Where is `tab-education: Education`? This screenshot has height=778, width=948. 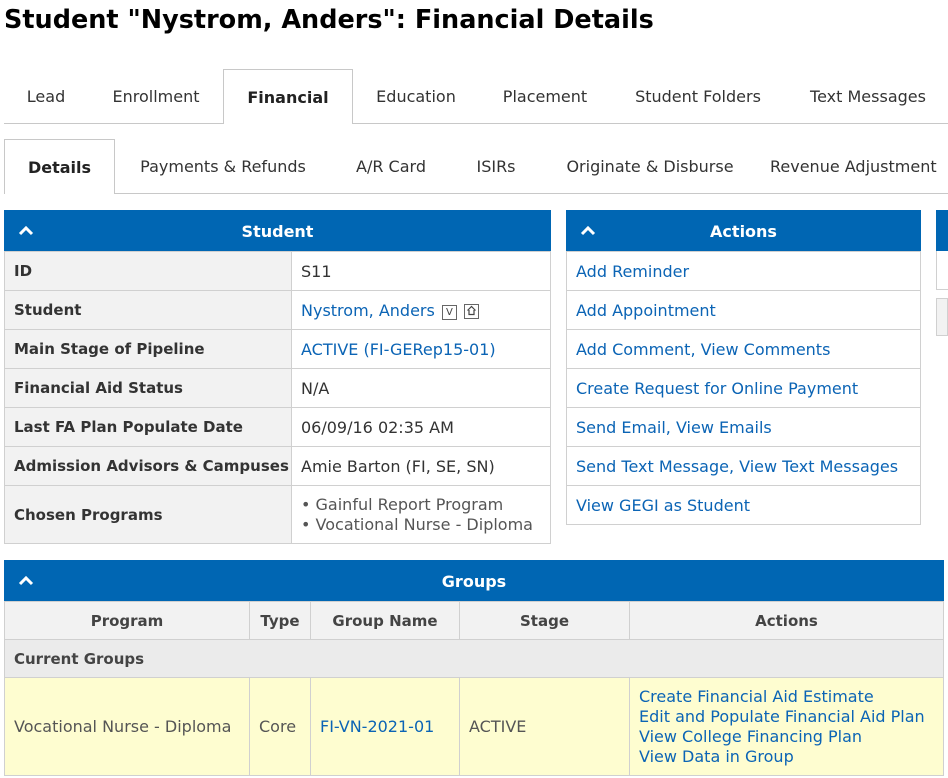 tab-education: Education is located at coordinates (416, 96).